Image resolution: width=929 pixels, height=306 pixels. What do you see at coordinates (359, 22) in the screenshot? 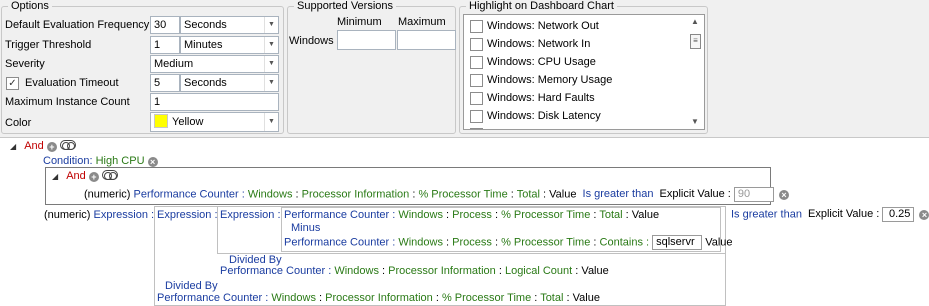
I see `versions-min-header: Minimum` at bounding box center [359, 22].